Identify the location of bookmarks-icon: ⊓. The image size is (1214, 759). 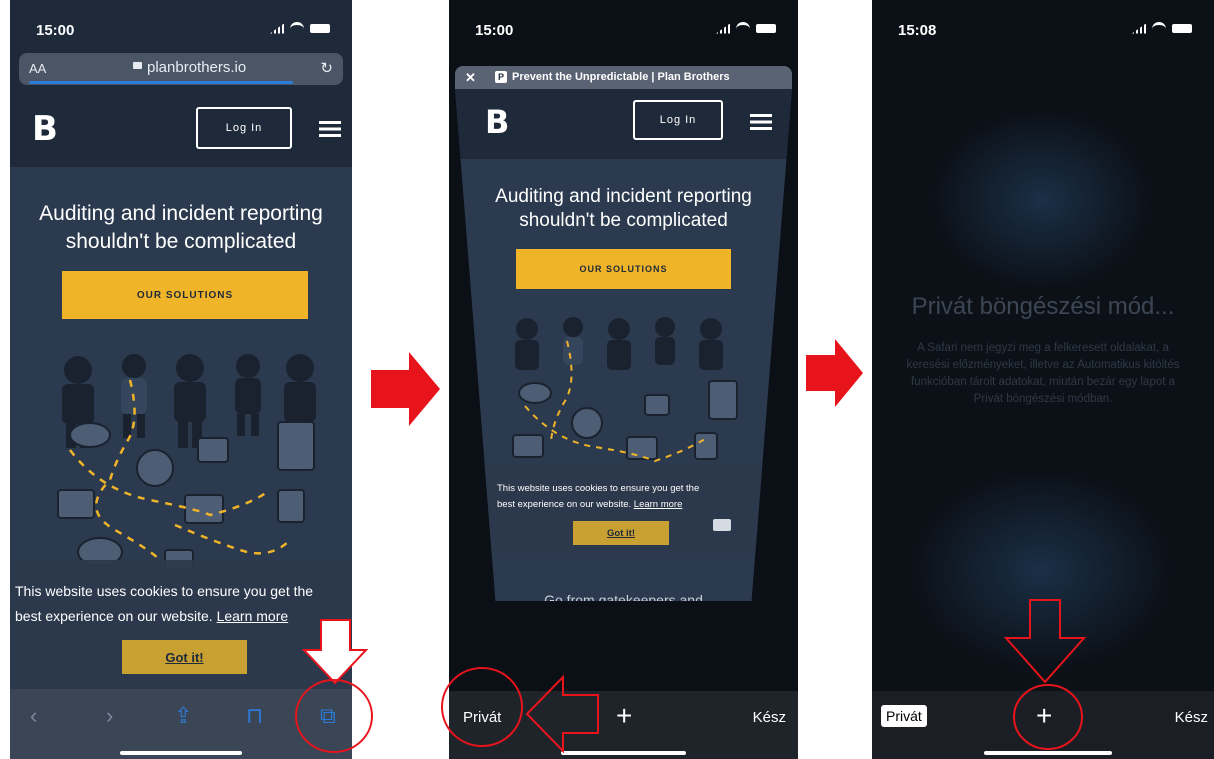
(254, 716).